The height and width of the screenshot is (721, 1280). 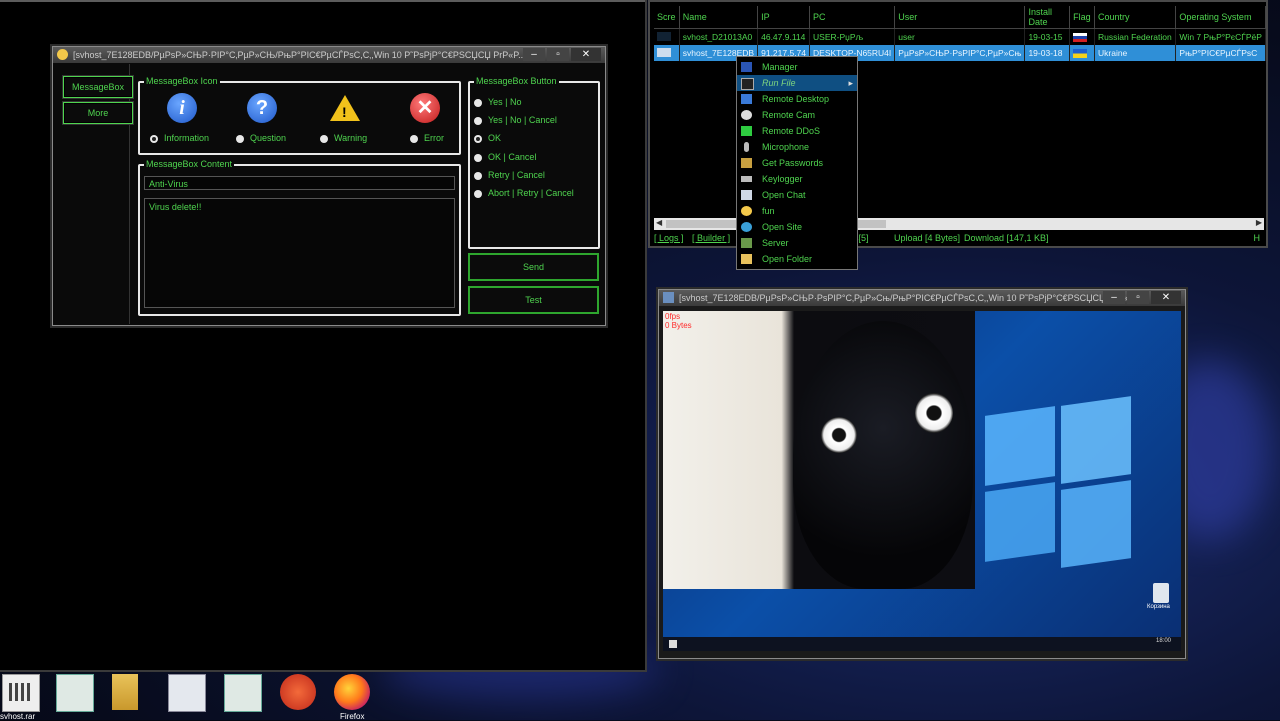 What do you see at coordinates (1082, 36) in the screenshot?
I see `flag-russia-icon` at bounding box center [1082, 36].